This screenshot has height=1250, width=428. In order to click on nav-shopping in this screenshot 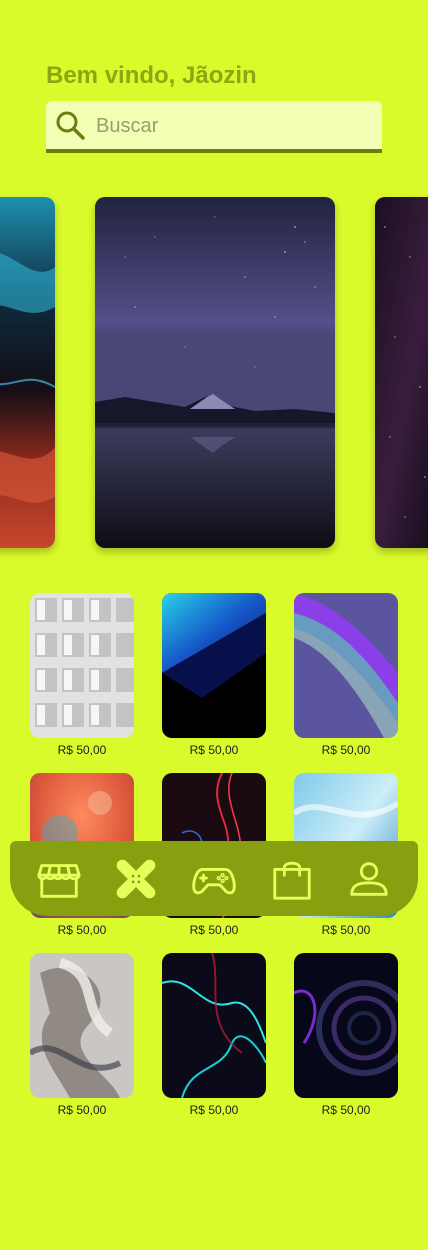, I will do `click(292, 879)`.